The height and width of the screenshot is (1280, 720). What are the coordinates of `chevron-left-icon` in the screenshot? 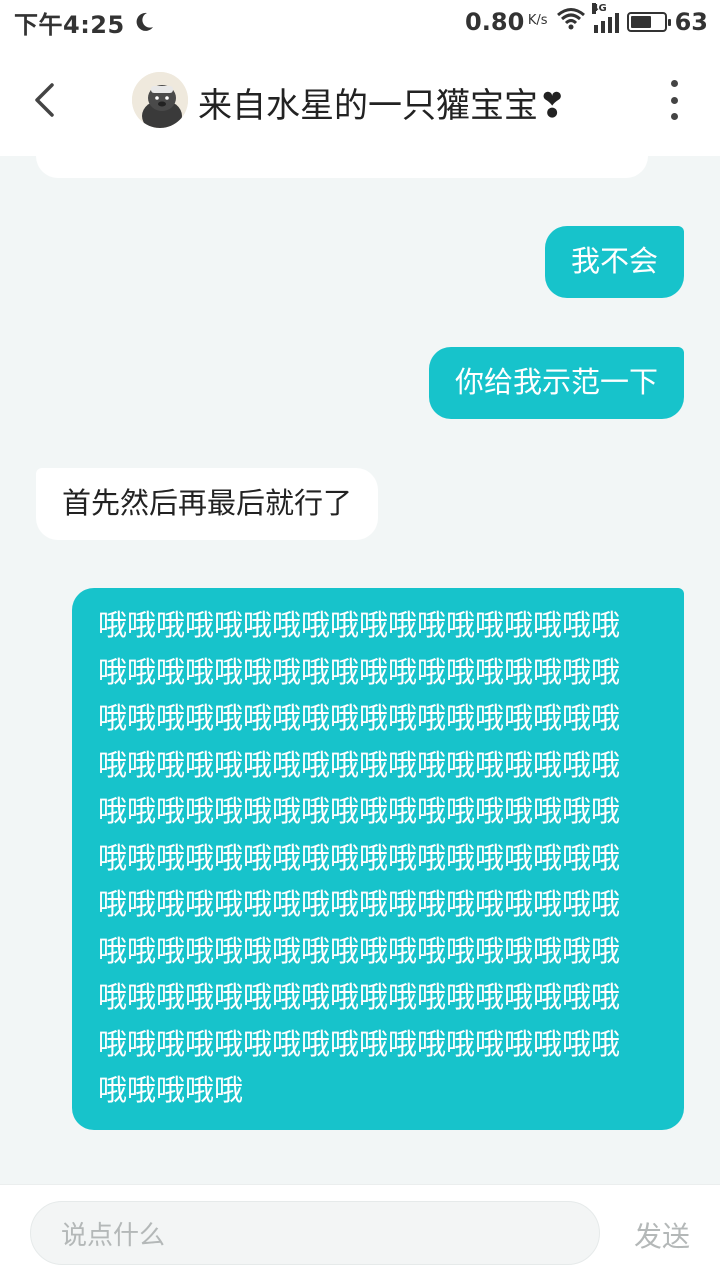 It's located at (44, 100).